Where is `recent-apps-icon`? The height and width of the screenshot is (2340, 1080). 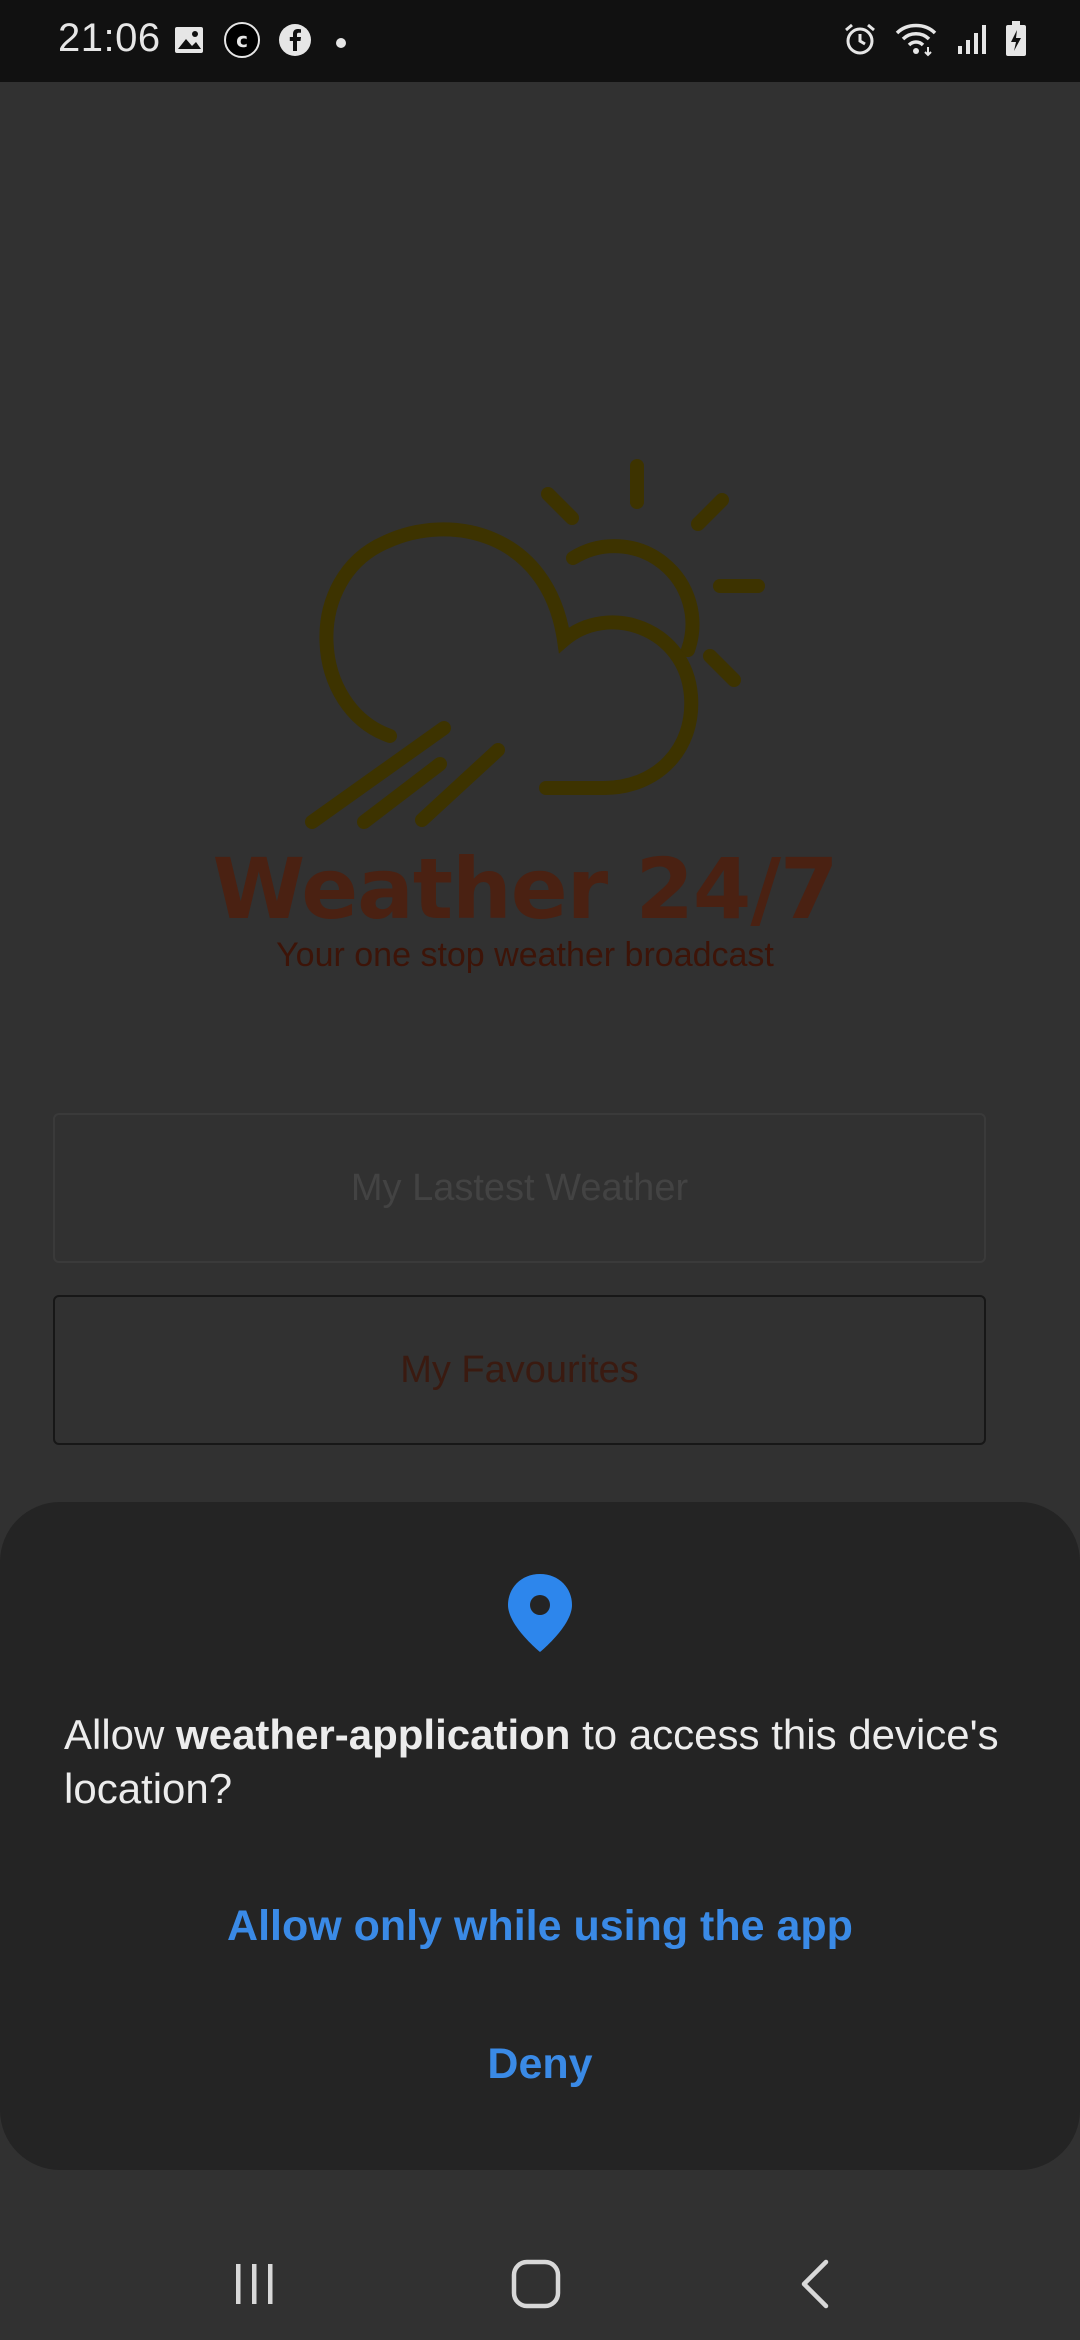 recent-apps-icon is located at coordinates (256, 2286).